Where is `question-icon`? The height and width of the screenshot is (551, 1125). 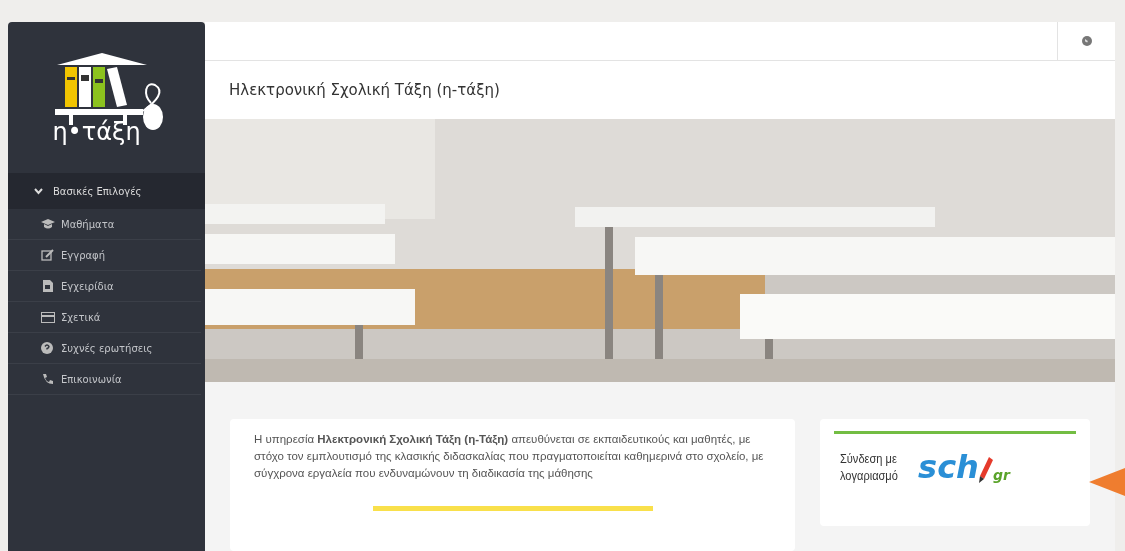 question-icon is located at coordinates (48, 348).